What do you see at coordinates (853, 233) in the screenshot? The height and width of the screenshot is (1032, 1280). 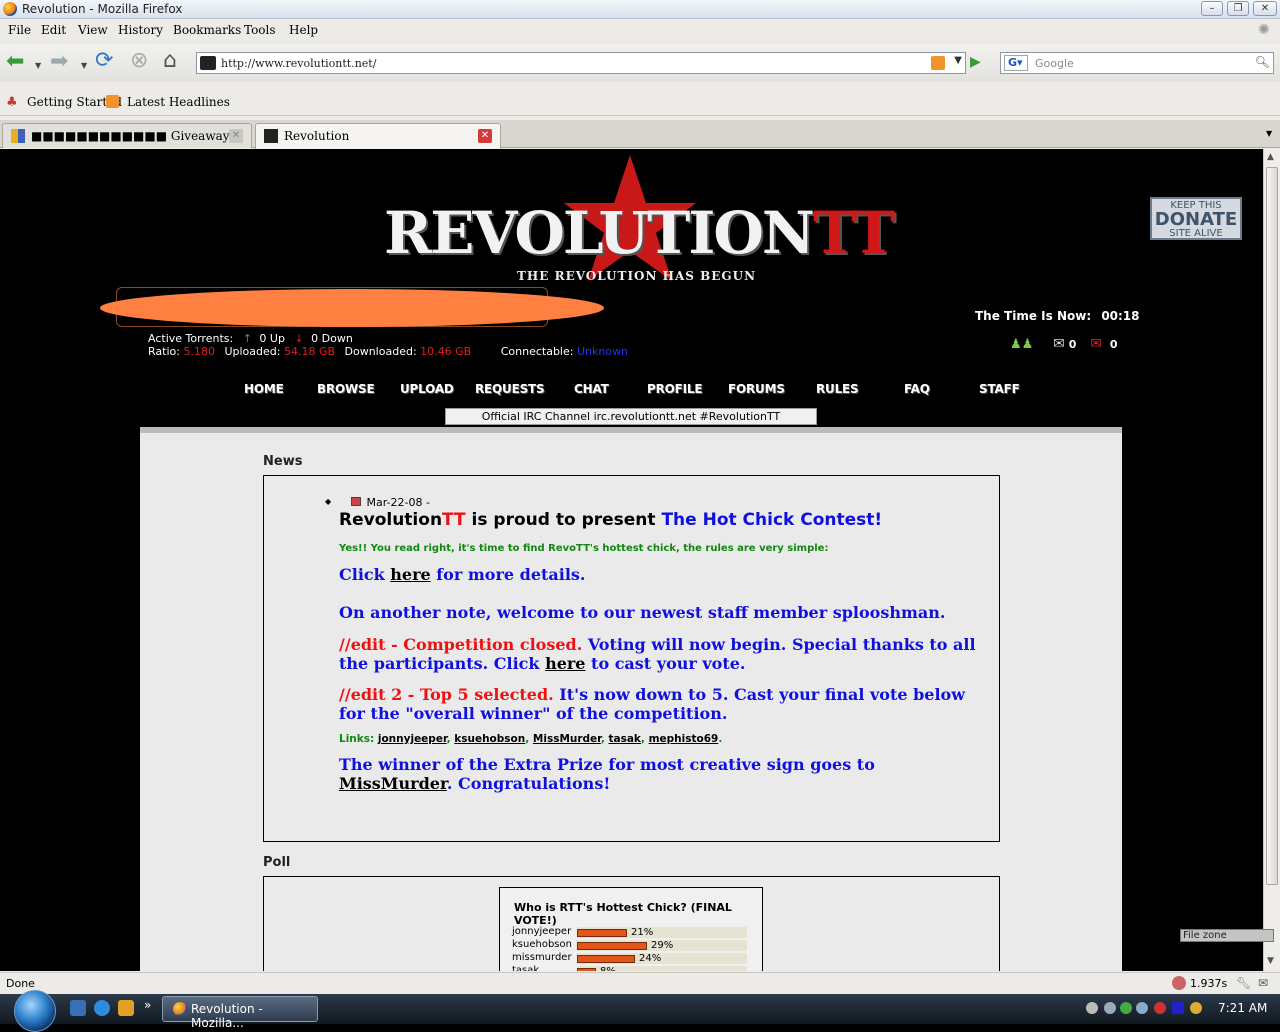 I see `logo-tt-text: TT` at bounding box center [853, 233].